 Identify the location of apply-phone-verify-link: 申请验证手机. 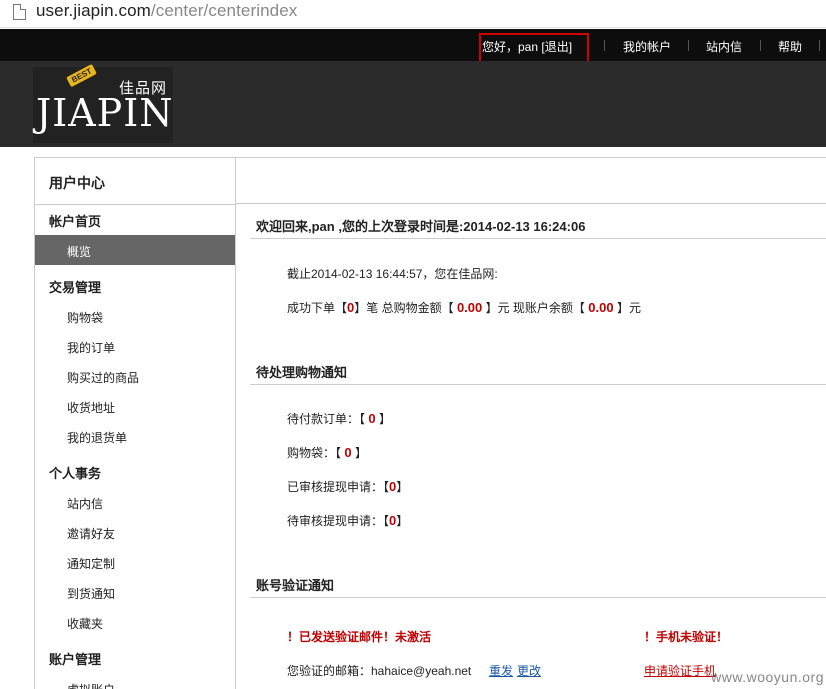
(680, 670).